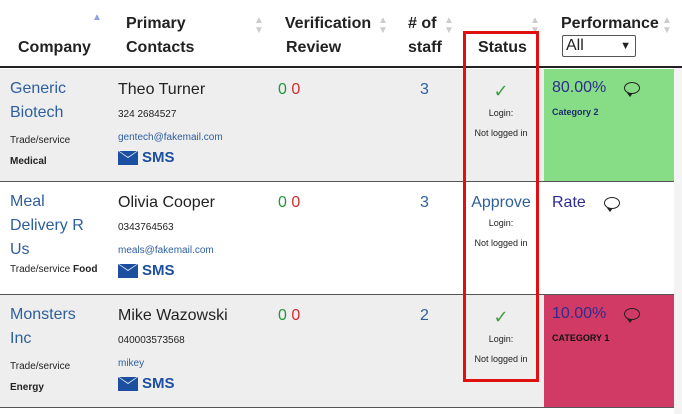 This screenshot has height=414, width=682. Describe the element at coordinates (97, 18) in the screenshot. I see `sort-icon: ▲` at that location.